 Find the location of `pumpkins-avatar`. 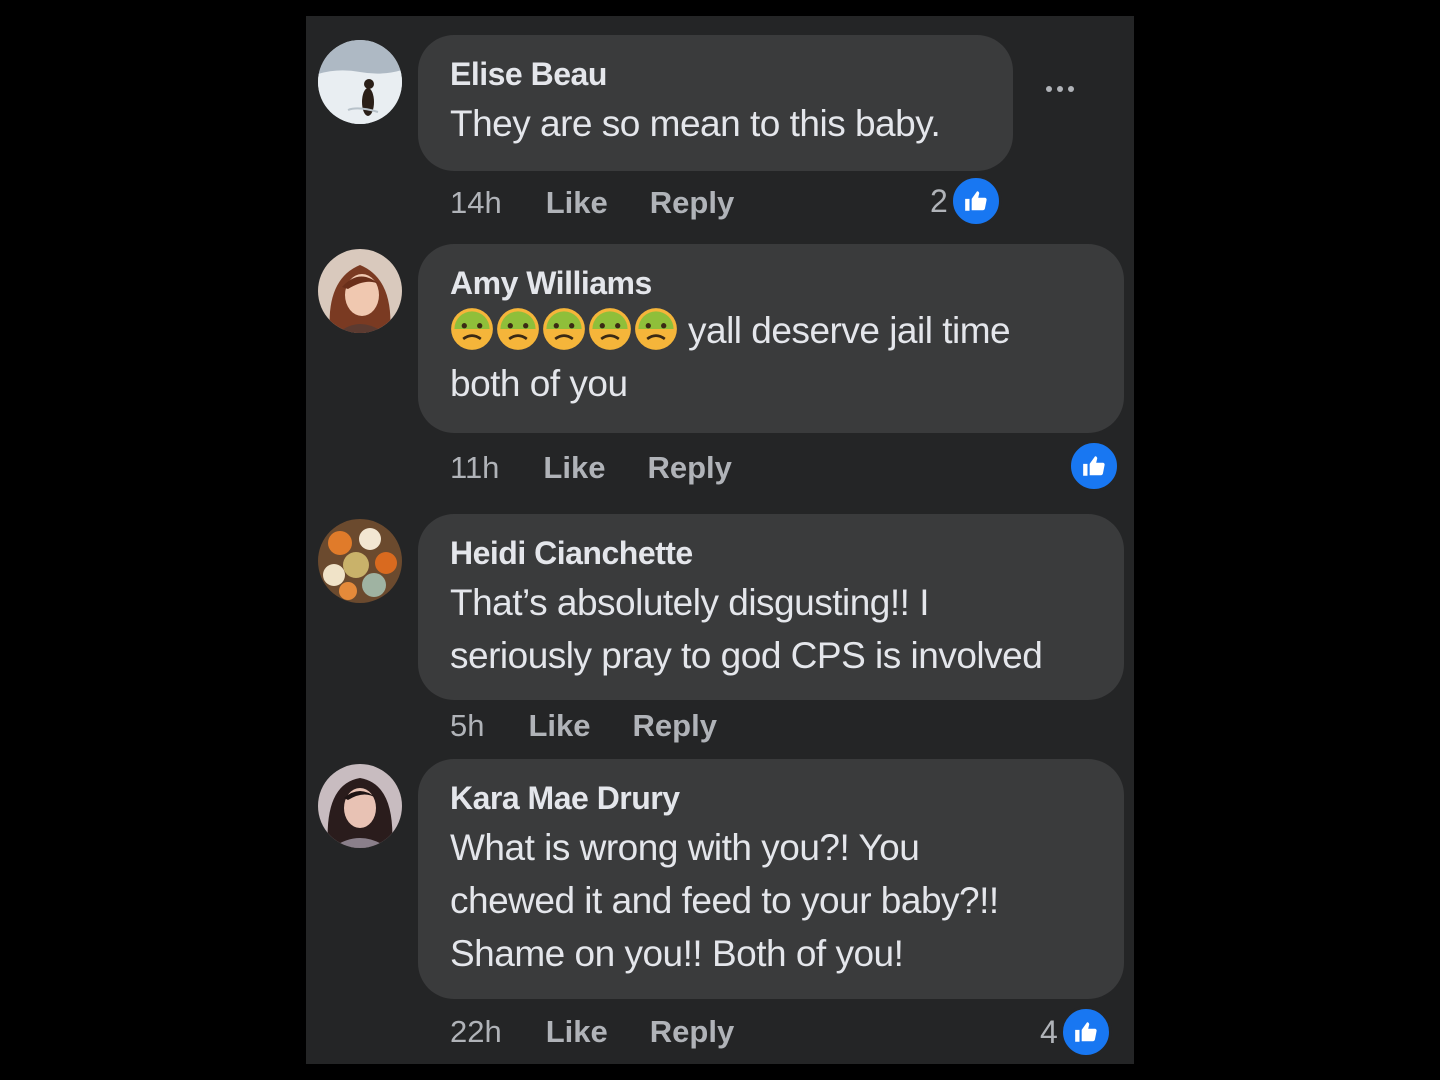

pumpkins-avatar is located at coordinates (360, 561).